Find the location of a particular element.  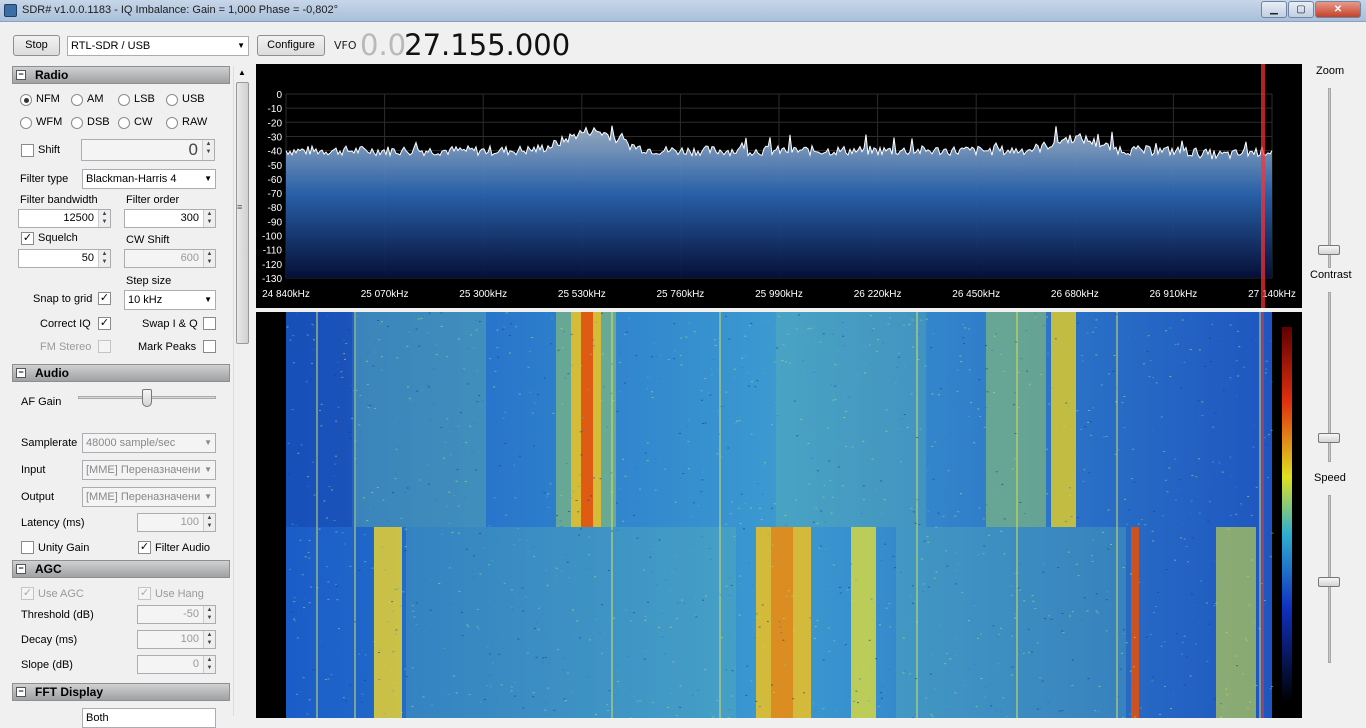

agc-section-header: − AGC is located at coordinates (121, 569).